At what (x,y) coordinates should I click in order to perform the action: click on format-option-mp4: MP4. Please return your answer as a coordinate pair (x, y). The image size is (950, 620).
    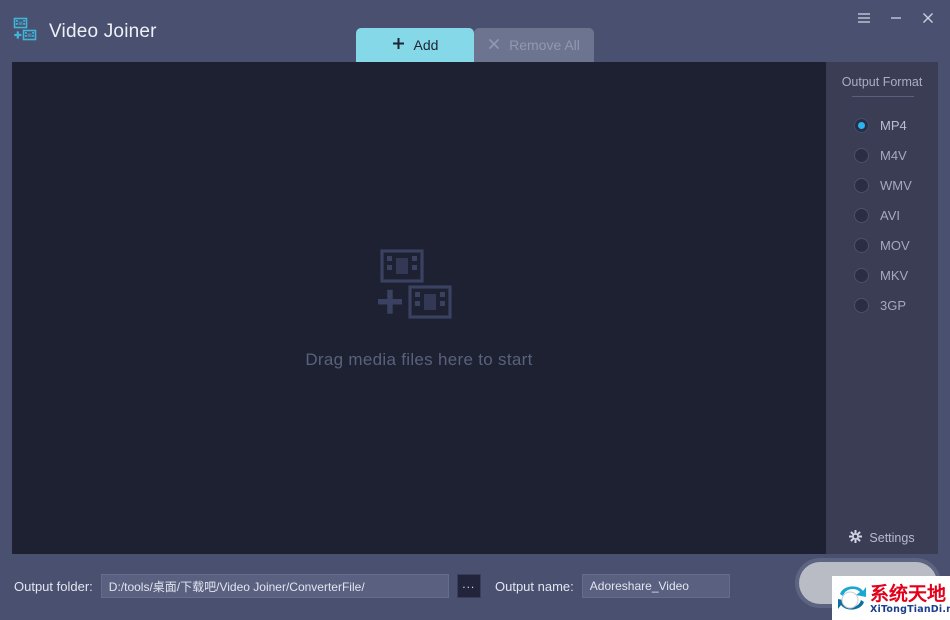
    Looking at the image, I should click on (882, 125).